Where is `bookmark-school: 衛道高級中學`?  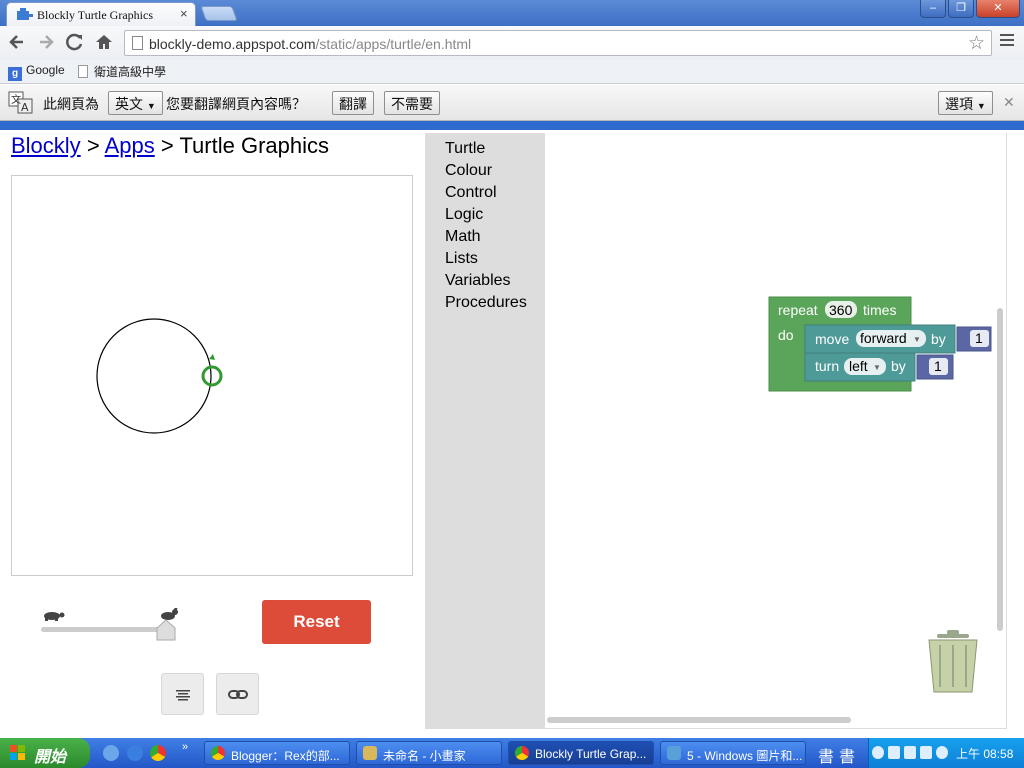
bookmark-school: 衛道高級中學 is located at coordinates (122, 71).